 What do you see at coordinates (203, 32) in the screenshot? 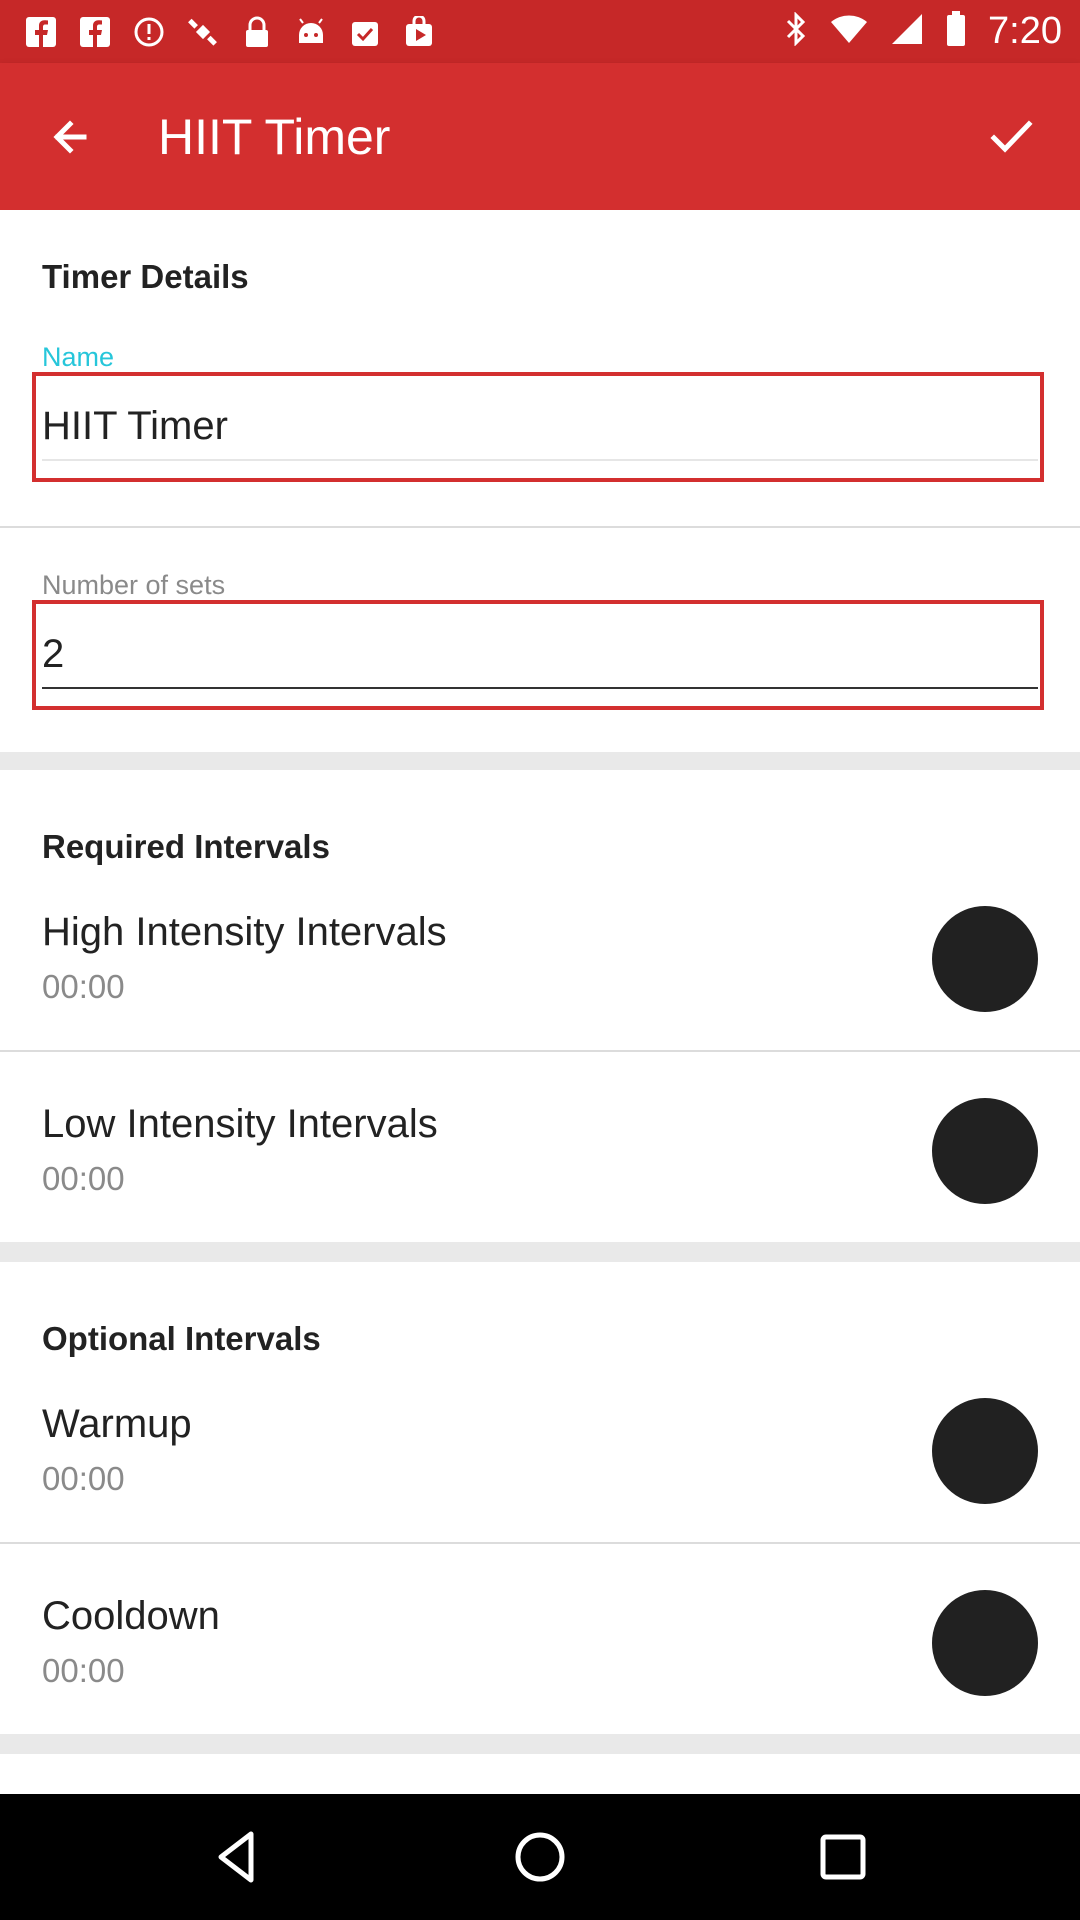
I see `satellite-icon` at bounding box center [203, 32].